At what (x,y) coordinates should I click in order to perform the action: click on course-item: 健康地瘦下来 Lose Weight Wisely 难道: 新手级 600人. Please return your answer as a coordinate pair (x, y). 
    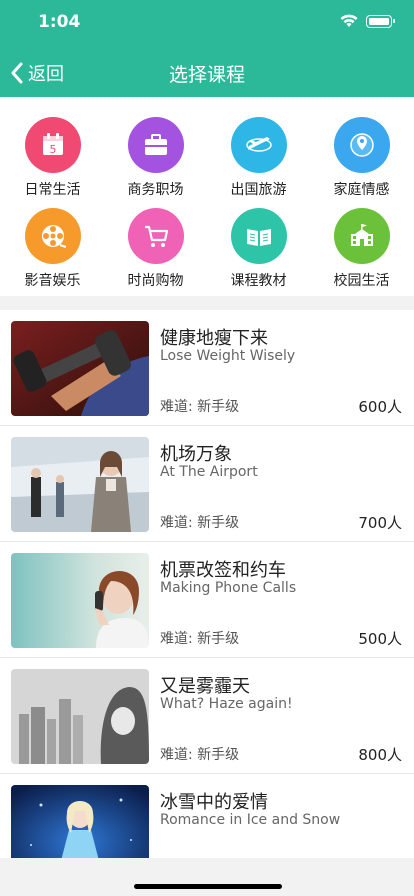
    Looking at the image, I should click on (207, 368).